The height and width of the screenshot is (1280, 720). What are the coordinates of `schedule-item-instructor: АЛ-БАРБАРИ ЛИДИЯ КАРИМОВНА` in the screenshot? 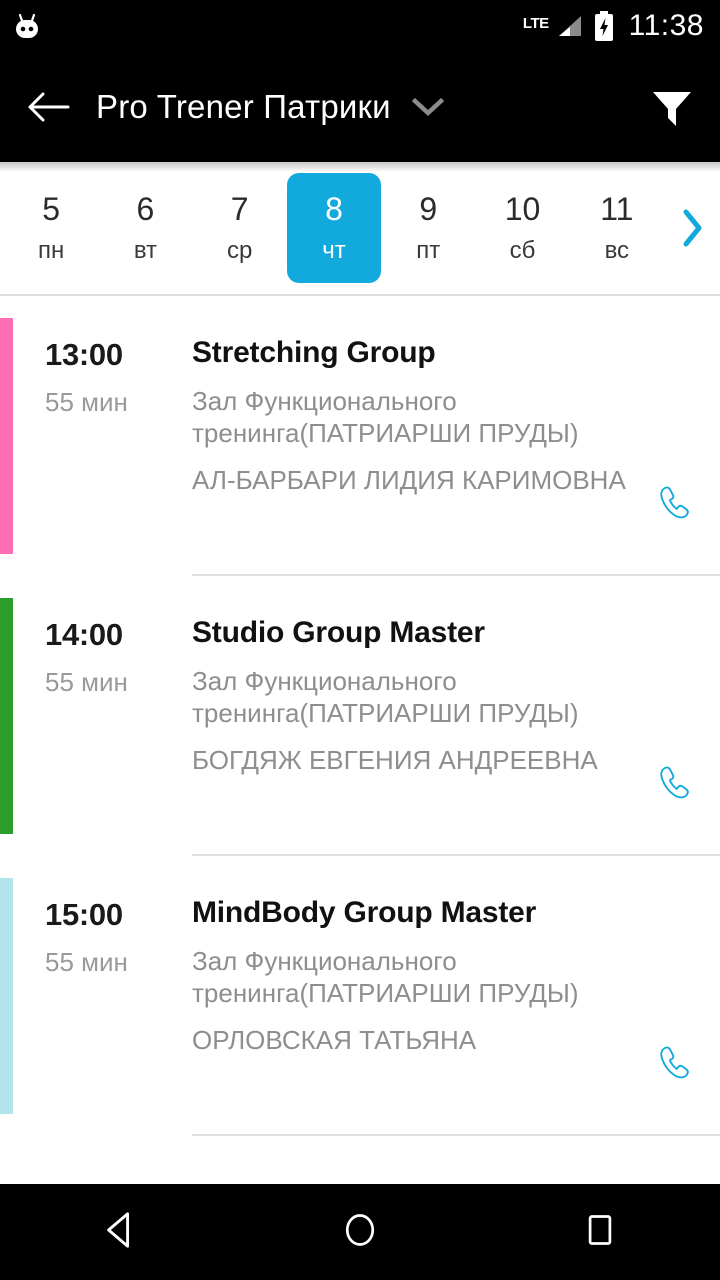 It's located at (409, 479).